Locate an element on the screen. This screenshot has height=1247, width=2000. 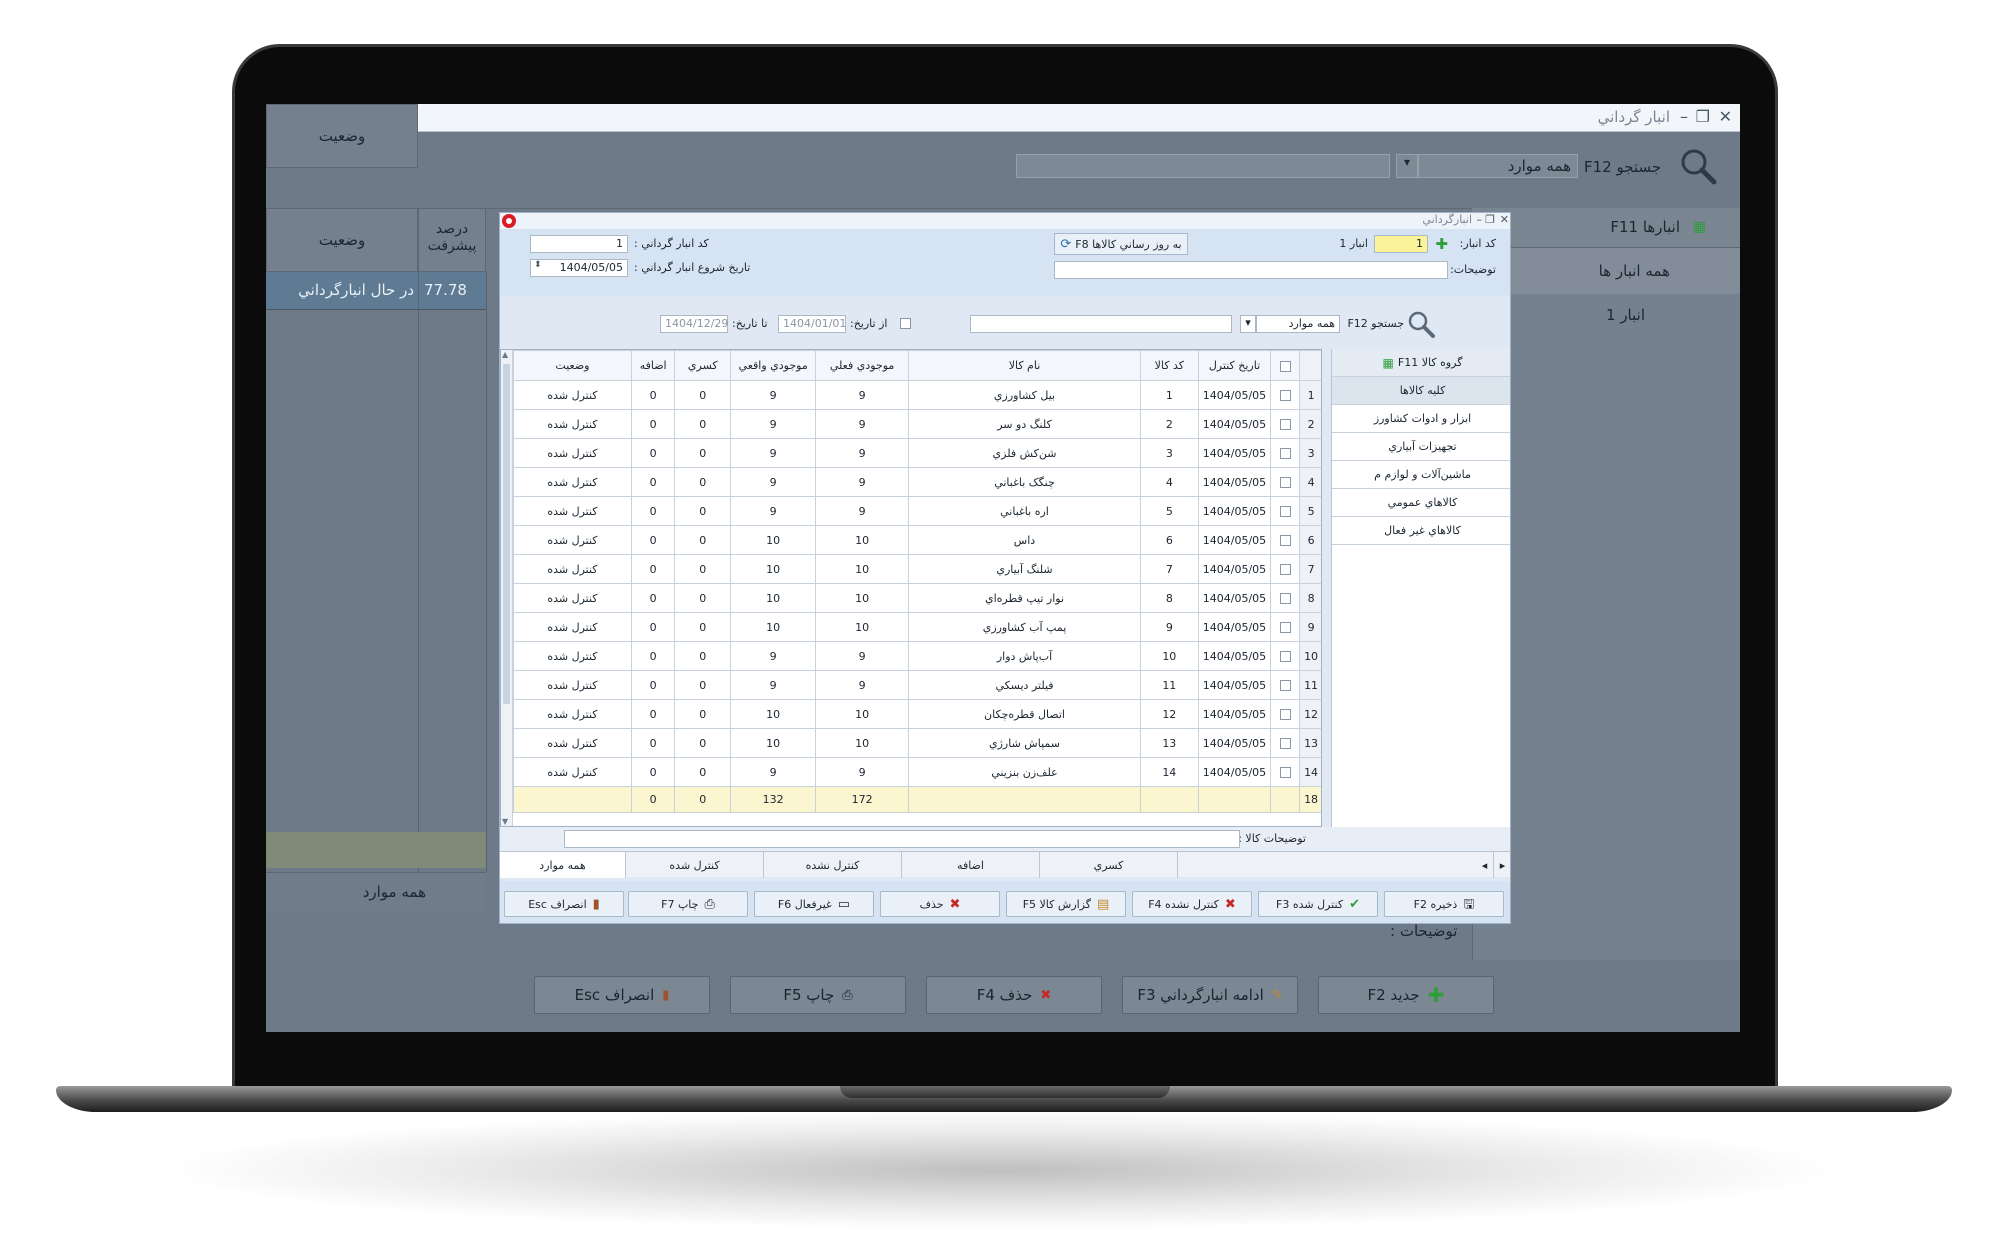
dialog-close-icon: ✕ is located at coordinates (1504, 219).